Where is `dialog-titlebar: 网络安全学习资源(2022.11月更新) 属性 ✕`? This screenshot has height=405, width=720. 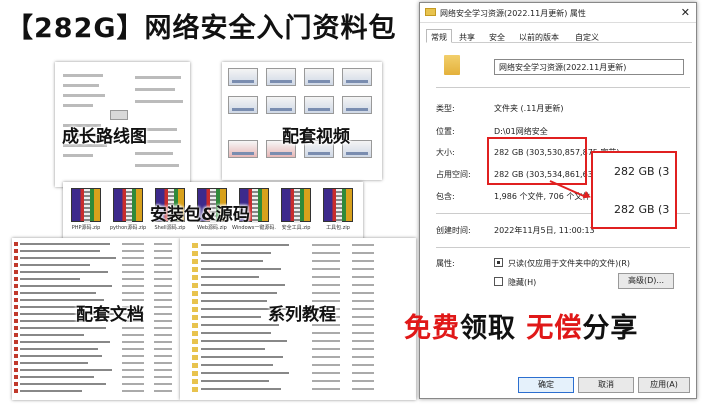
dialog-titlebar: 网络安全学习资源(2022.11月更新) 属性 ✕ is located at coordinates (558, 13).